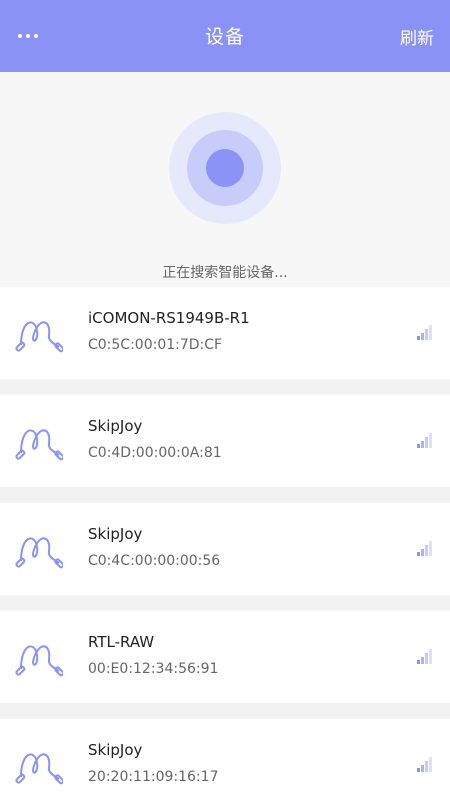  What do you see at coordinates (225, 657) in the screenshot?
I see `device-item: RTL-RAW 00:E0:12:34:56:91` at bounding box center [225, 657].